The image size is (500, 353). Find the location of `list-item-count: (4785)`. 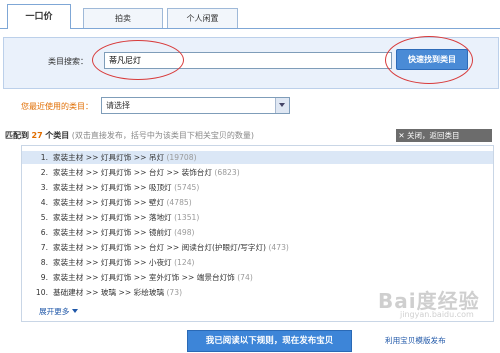

list-item-count: (4785) is located at coordinates (179, 202).